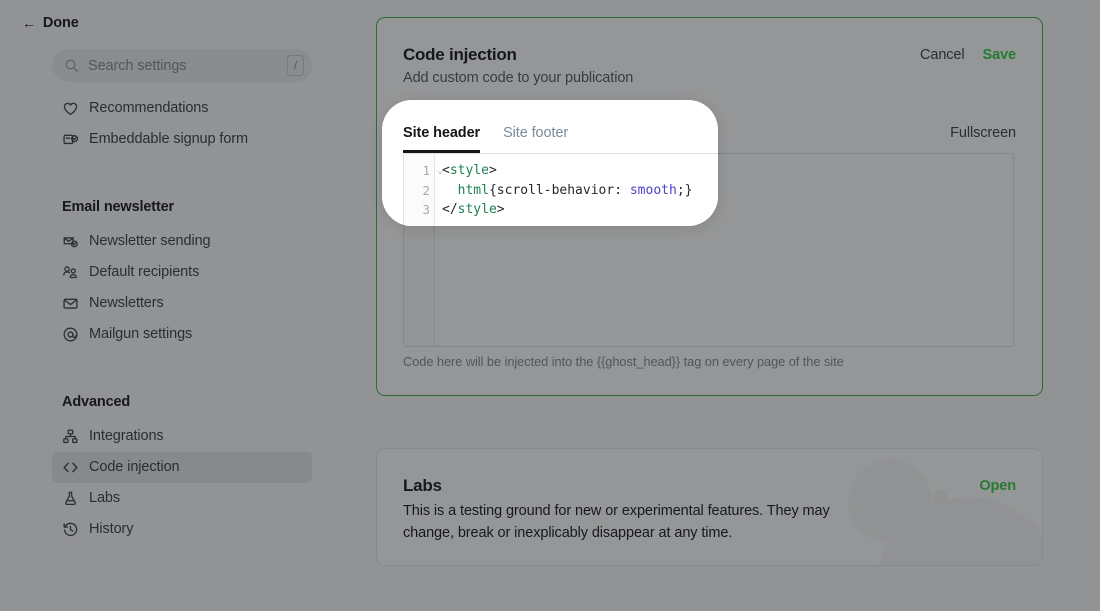 This screenshot has height=611, width=1100. What do you see at coordinates (70, 467) in the screenshot?
I see `code-brackets-icon` at bounding box center [70, 467].